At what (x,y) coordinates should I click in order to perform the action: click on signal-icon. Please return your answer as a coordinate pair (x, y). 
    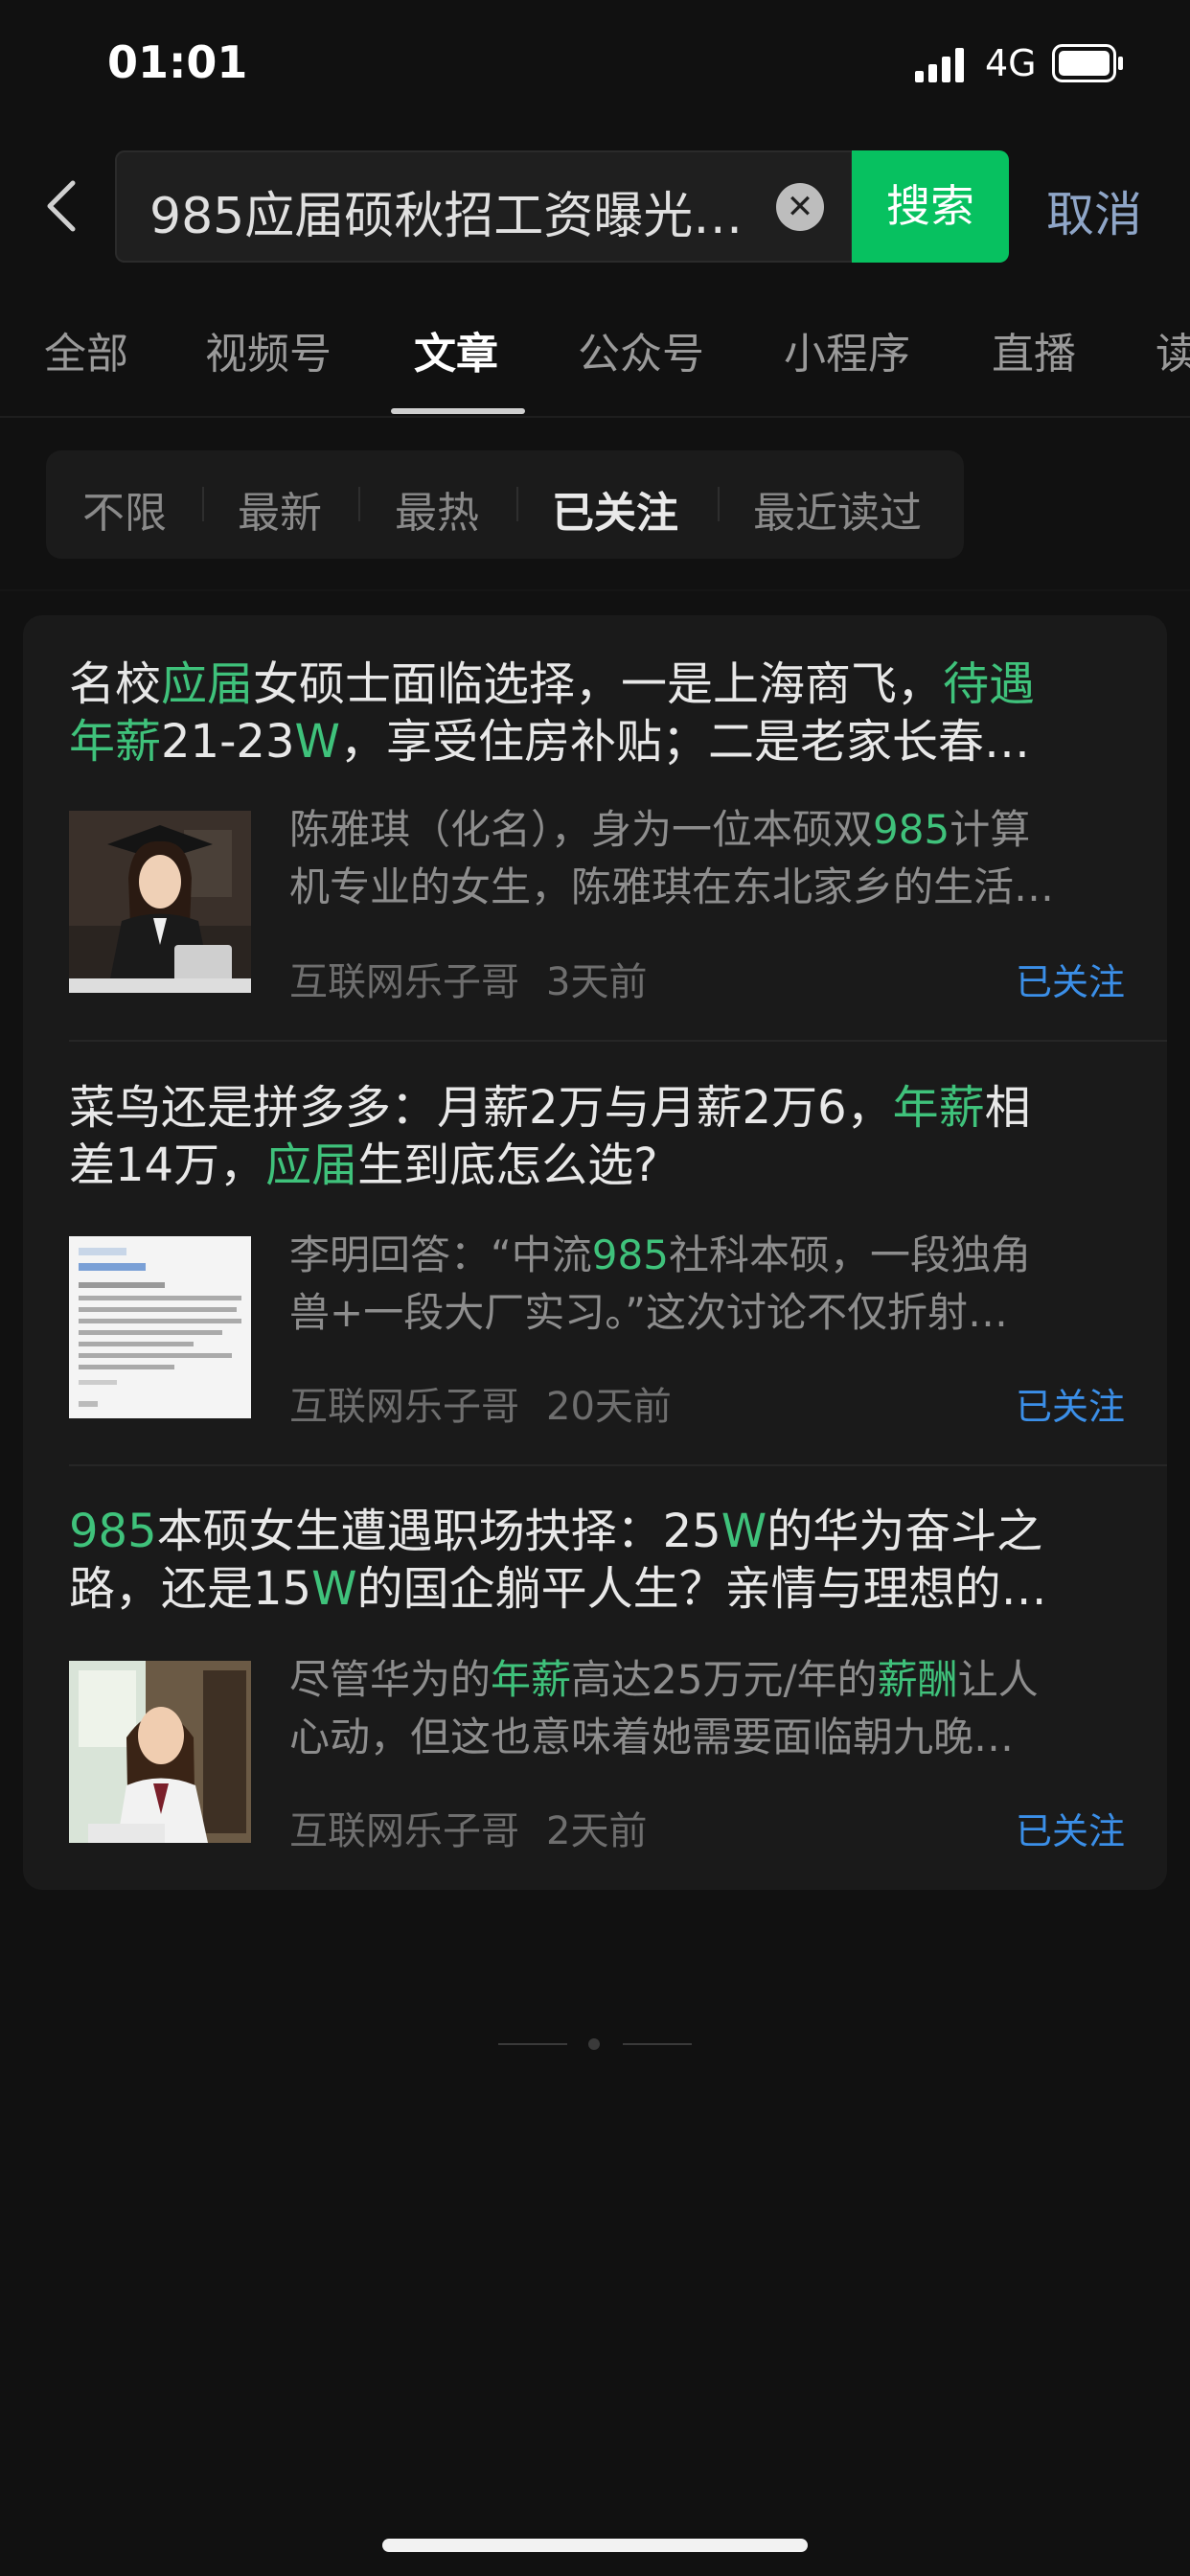
    Looking at the image, I should click on (940, 65).